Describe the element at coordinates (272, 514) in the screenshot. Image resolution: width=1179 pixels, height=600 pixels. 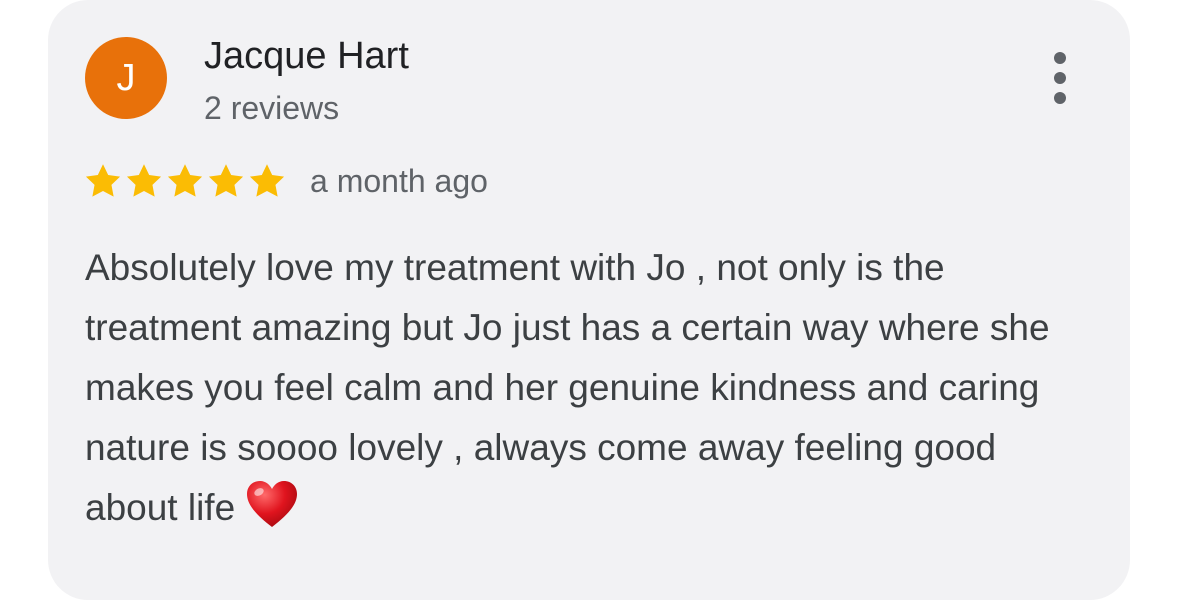
I see `red-heart-icon` at that location.